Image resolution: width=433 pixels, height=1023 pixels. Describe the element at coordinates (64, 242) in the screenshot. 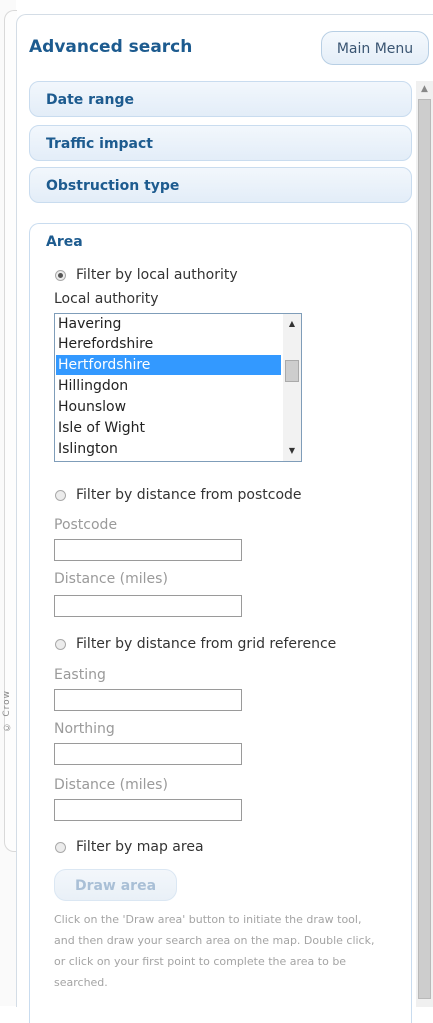

I see `section-area-label: Area` at that location.